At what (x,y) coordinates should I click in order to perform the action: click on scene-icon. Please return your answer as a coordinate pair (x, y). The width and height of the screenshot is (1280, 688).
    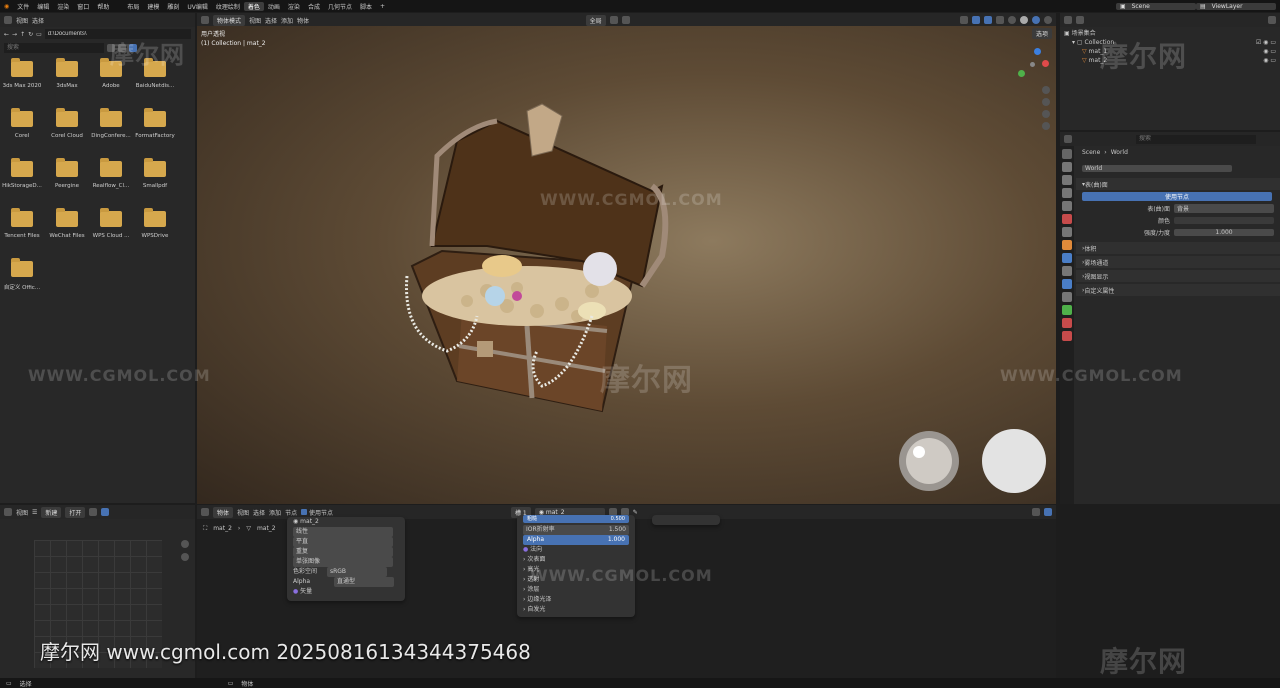
    Looking at the image, I should click on (1067, 206).